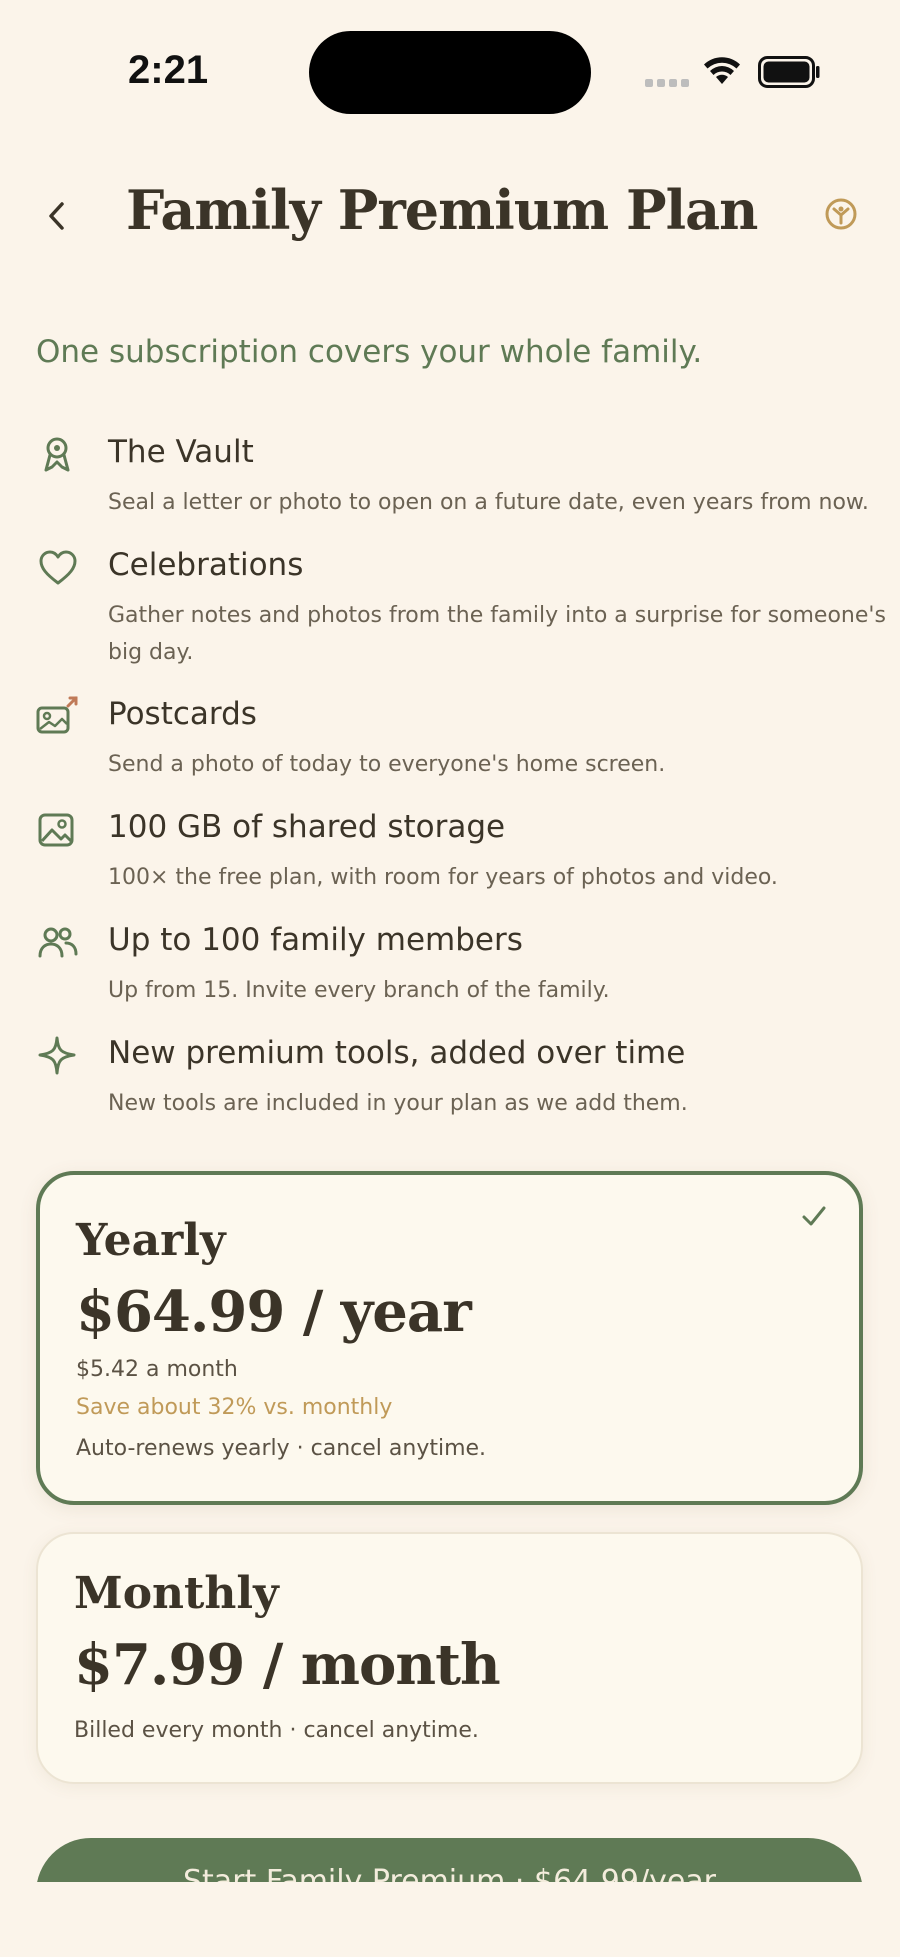 The width and height of the screenshot is (900, 1957). I want to click on back-button, so click(58, 216).